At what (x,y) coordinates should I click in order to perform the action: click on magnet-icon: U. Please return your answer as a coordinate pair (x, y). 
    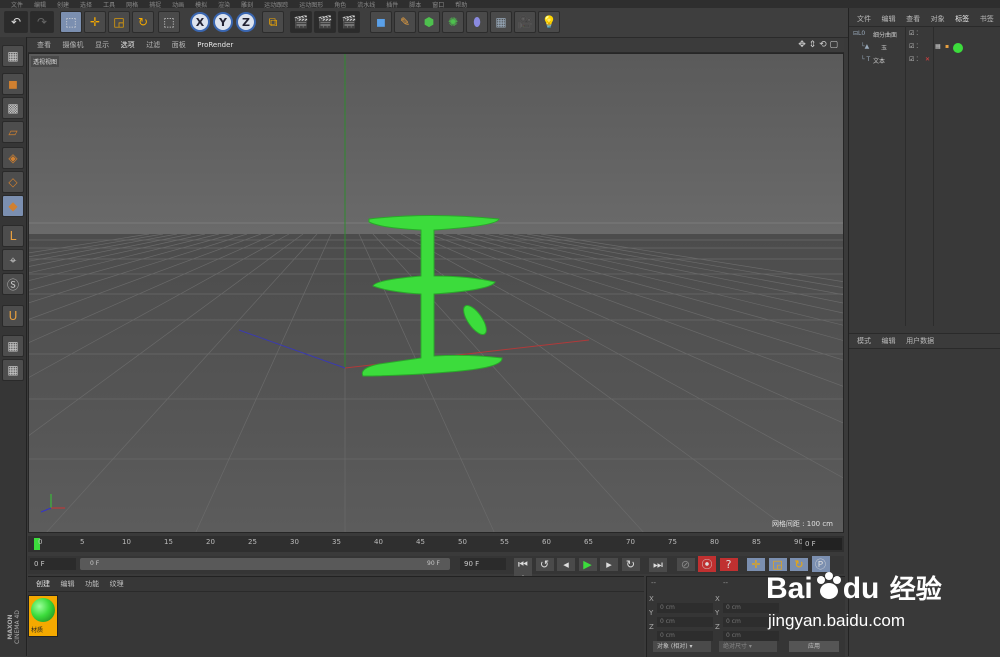
    Looking at the image, I should click on (13, 316).